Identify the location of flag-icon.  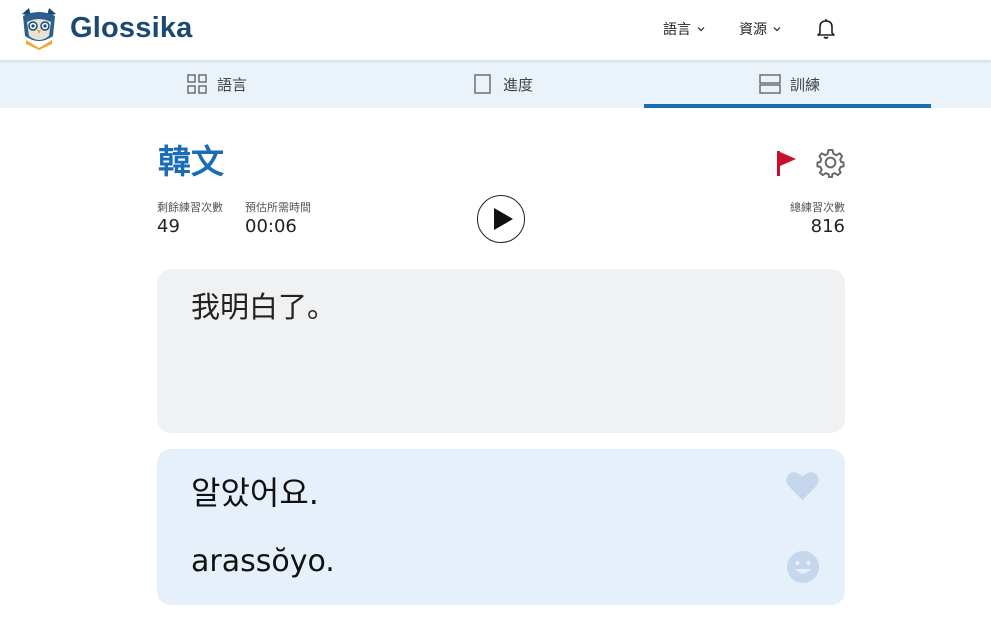
(786, 163).